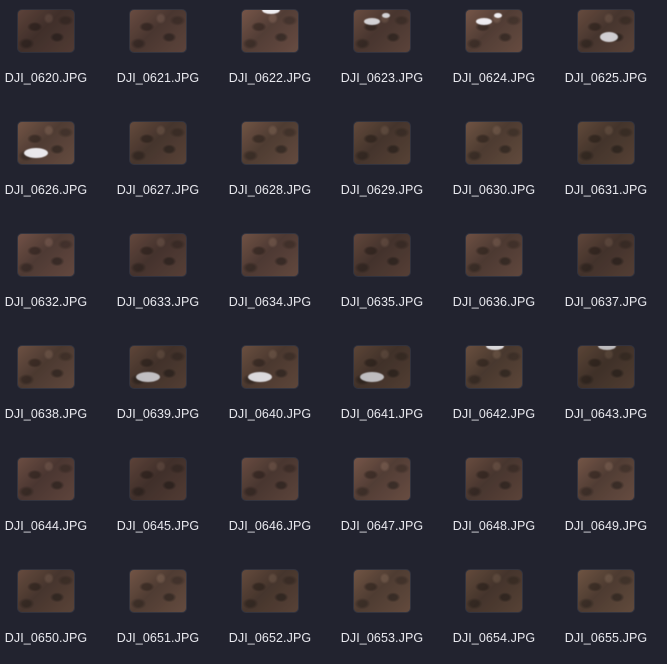  I want to click on file-item: DJI_0635.JPG, so click(376, 284).